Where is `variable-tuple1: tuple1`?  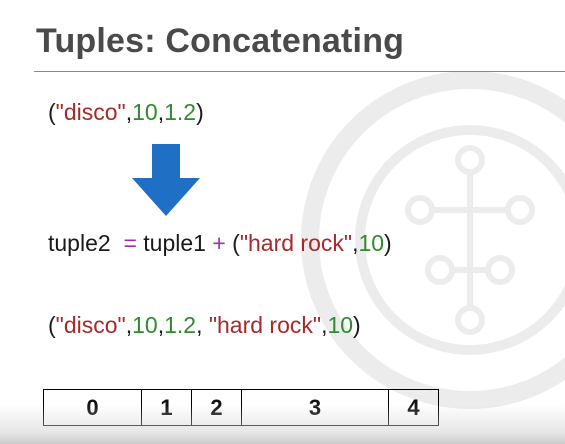
variable-tuple1: tuple1 is located at coordinates (174, 243).